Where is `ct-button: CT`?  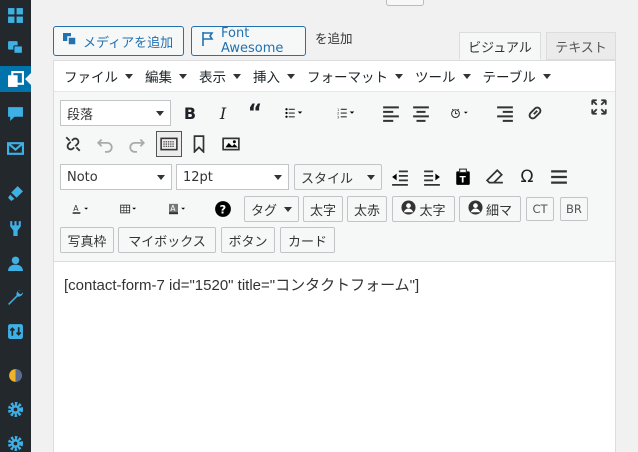 ct-button: CT is located at coordinates (540, 209).